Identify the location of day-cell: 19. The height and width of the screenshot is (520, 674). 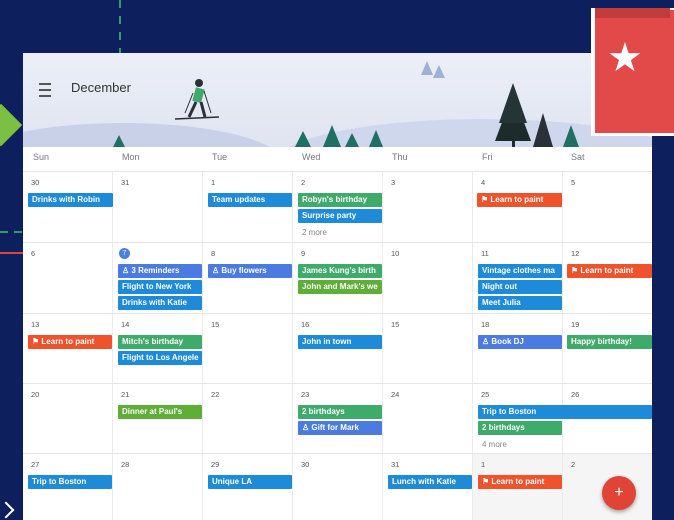
(607, 349).